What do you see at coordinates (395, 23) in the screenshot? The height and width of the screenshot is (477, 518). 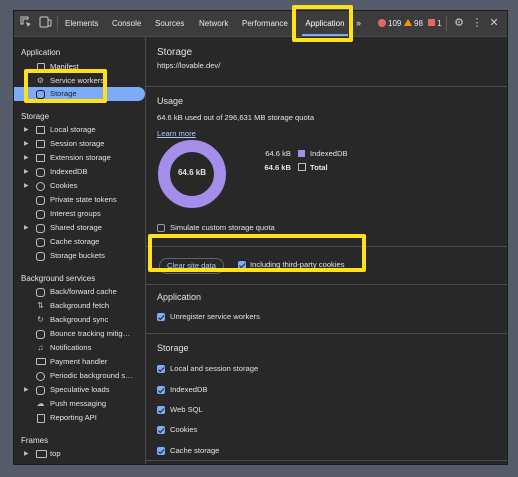 I see `error-count: 109` at bounding box center [395, 23].